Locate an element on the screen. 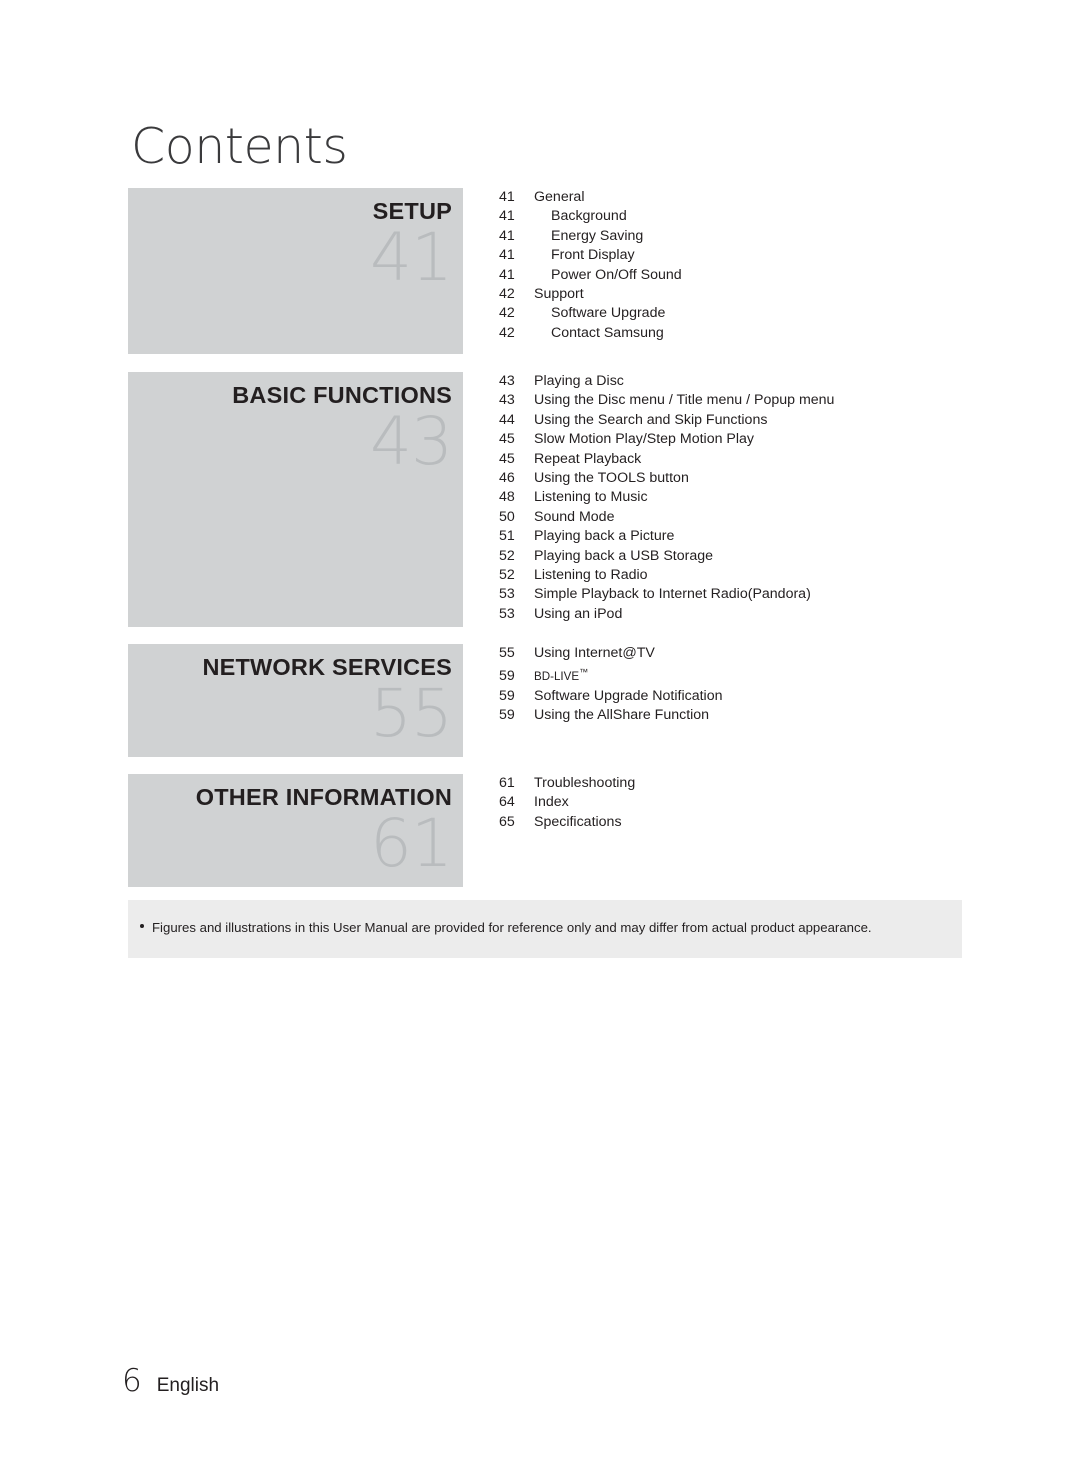  toc-entry: 55 Using Internet@TV is located at coordinates (731, 653).